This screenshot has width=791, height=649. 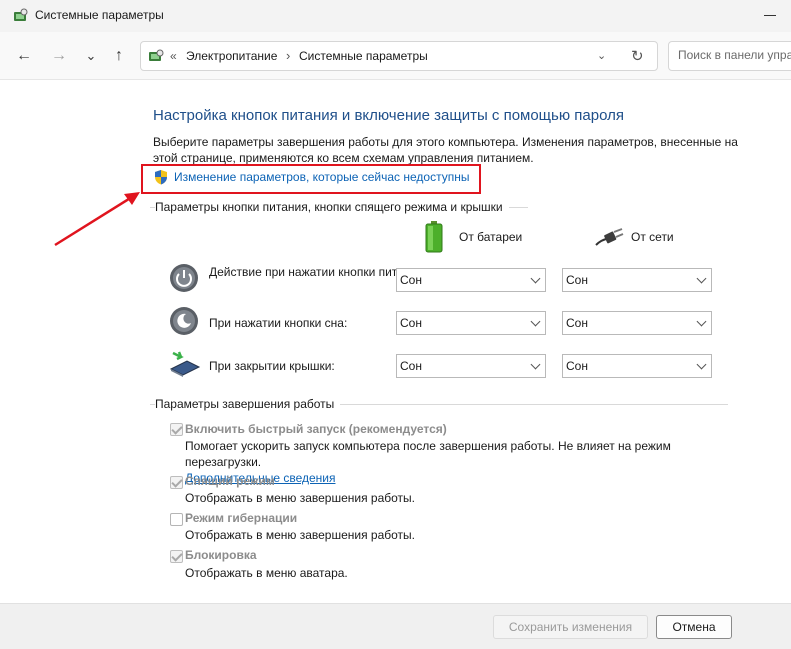 I want to click on refresh-icon: ↻, so click(x=637, y=56).